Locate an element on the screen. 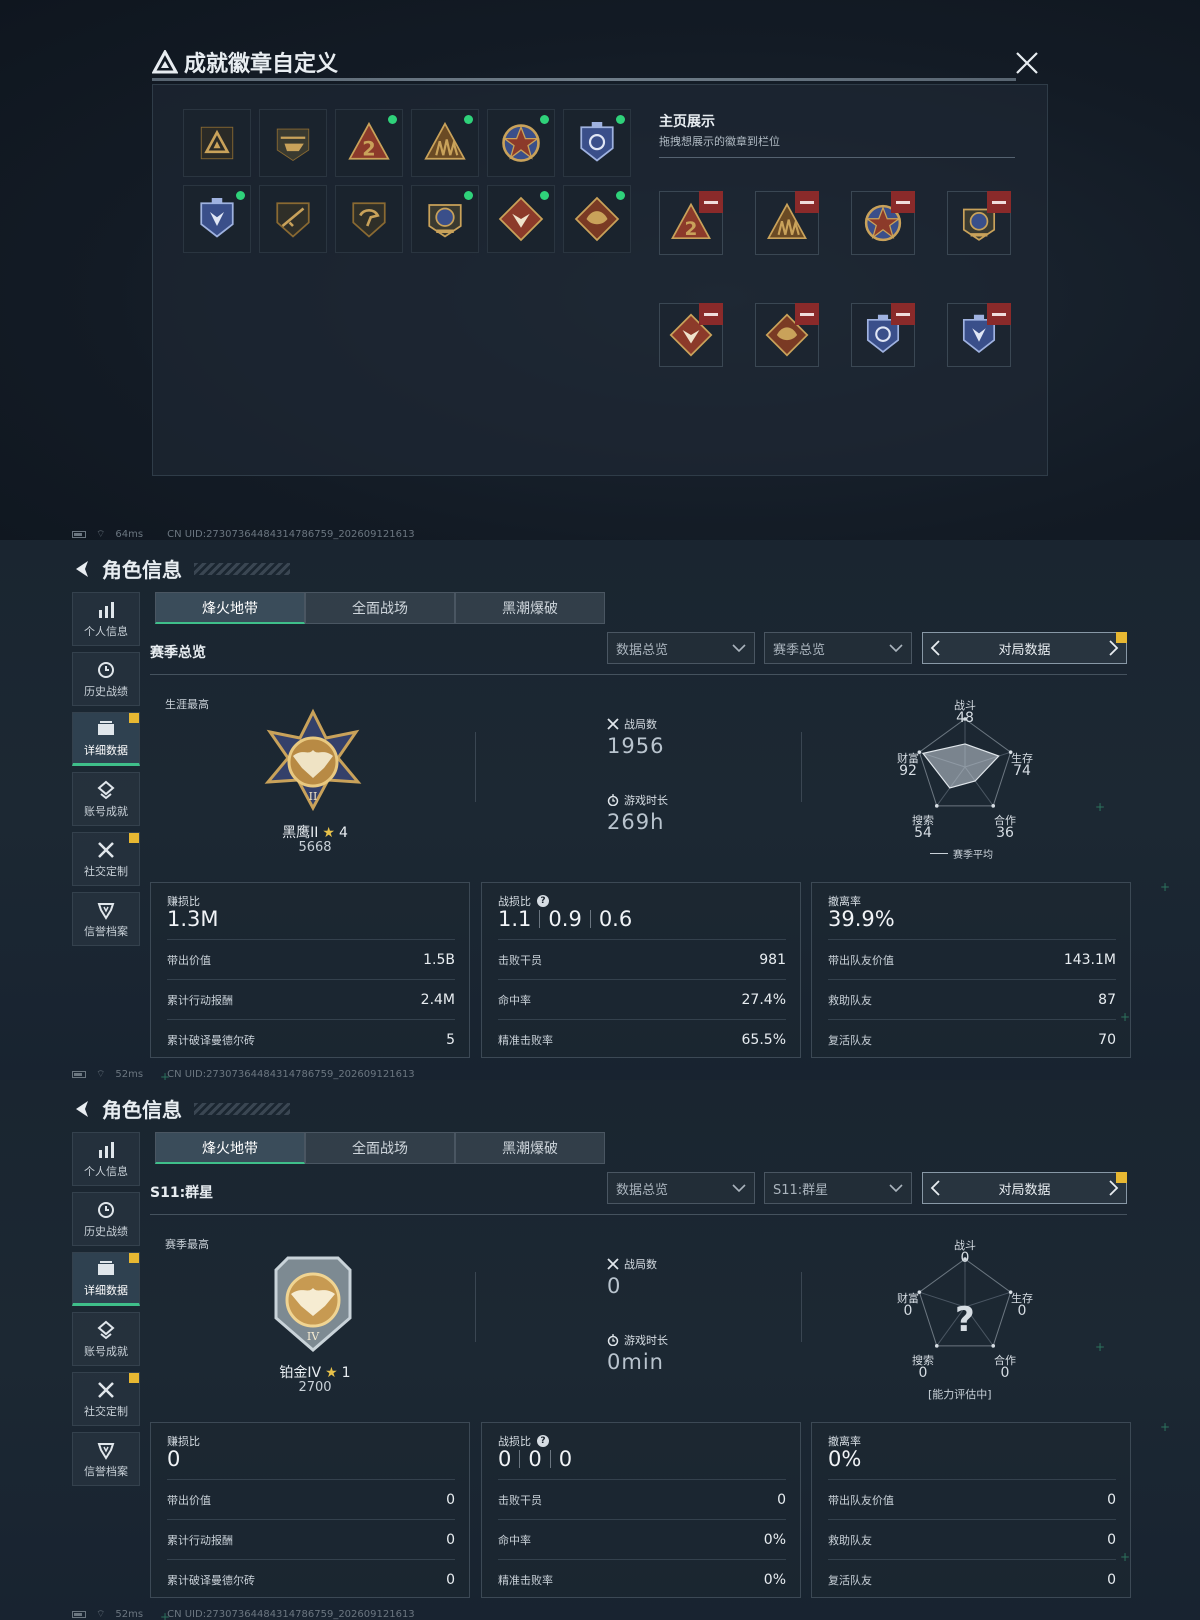 This screenshot has width=1200, height=1620. blue-wolf-shield-icon is located at coordinates (217, 218).